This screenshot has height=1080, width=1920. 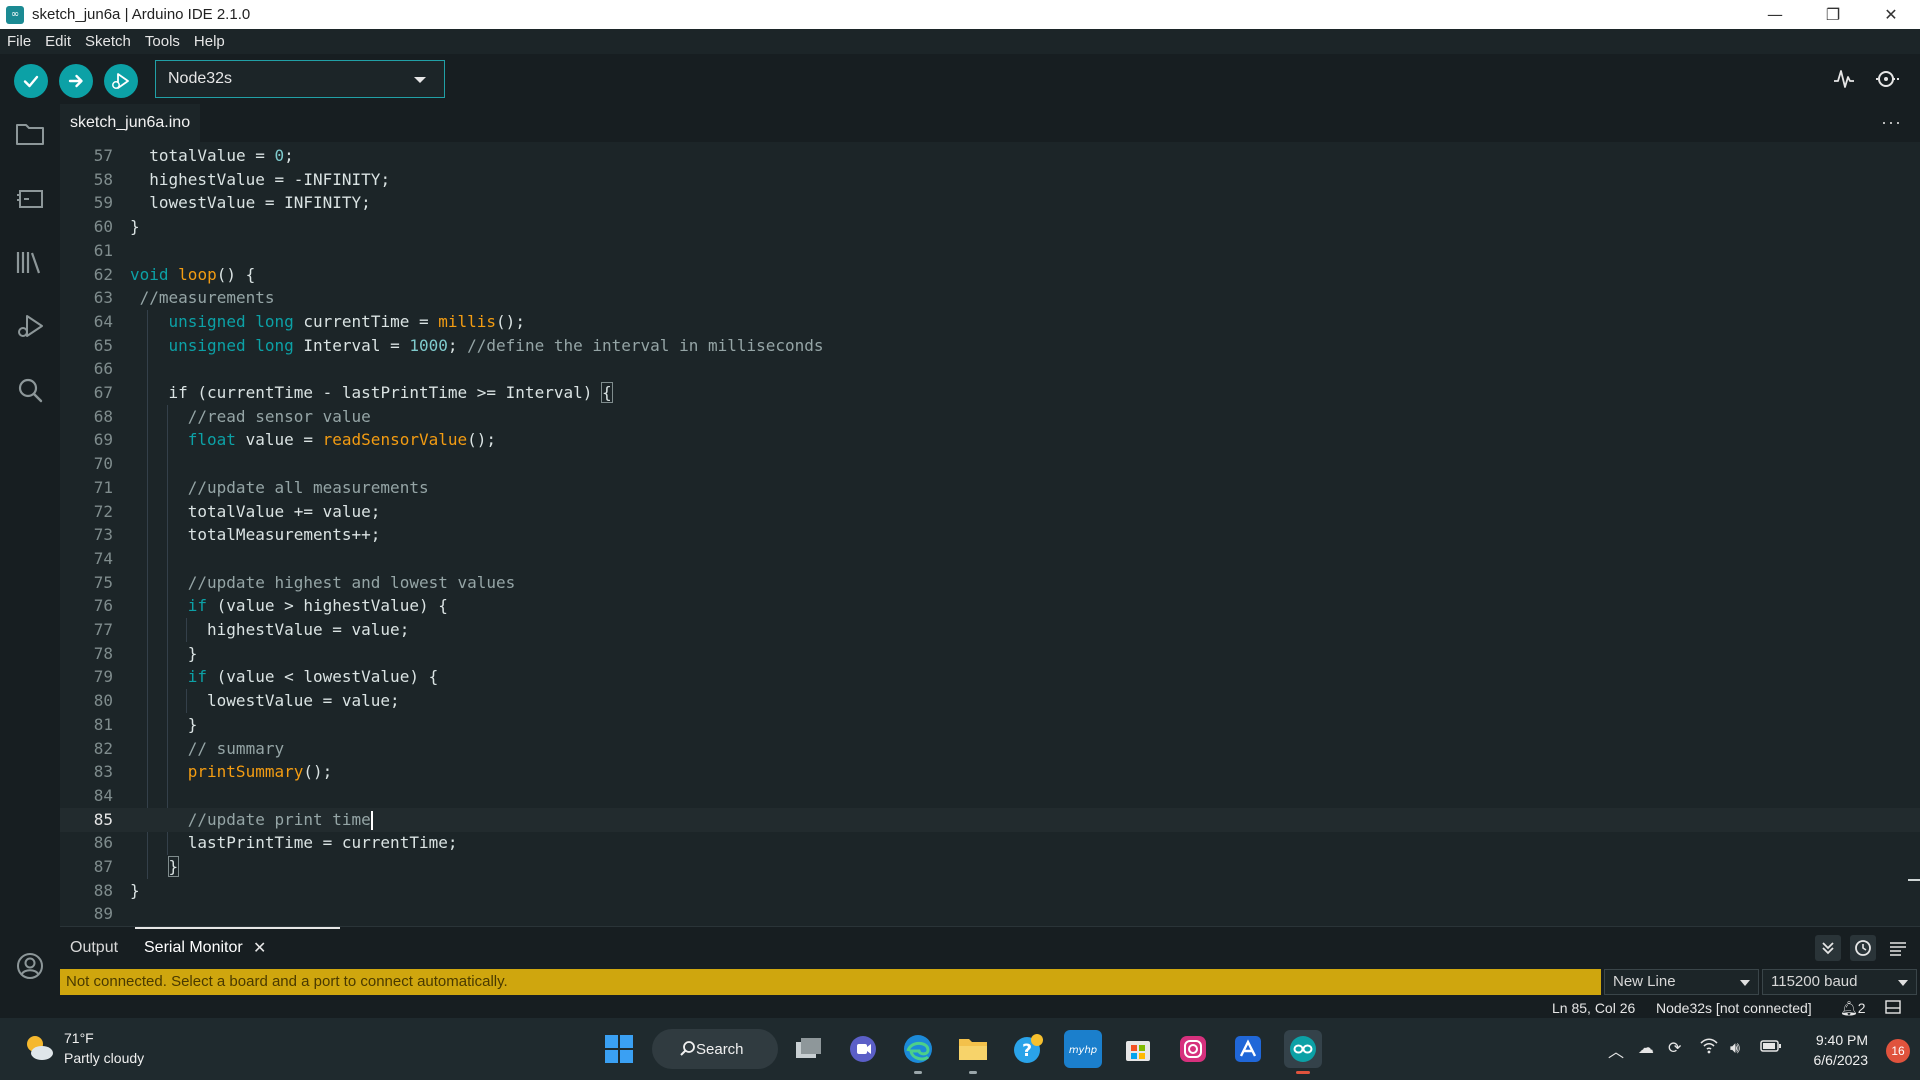 I want to click on board-status: Node32s [not connected], so click(x=1734, y=1008).